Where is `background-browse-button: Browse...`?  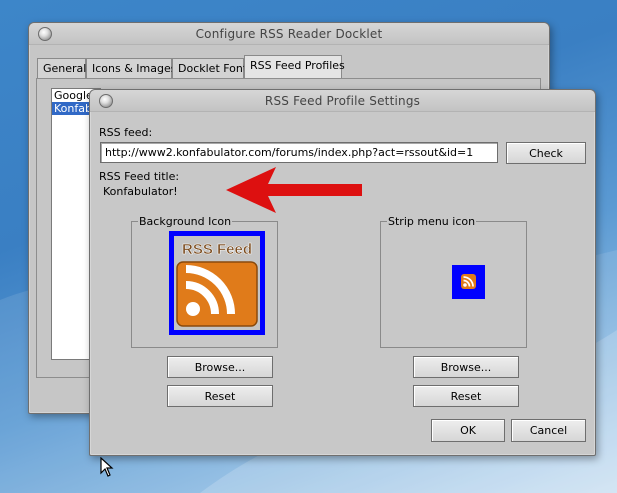
background-browse-button: Browse... is located at coordinates (220, 367).